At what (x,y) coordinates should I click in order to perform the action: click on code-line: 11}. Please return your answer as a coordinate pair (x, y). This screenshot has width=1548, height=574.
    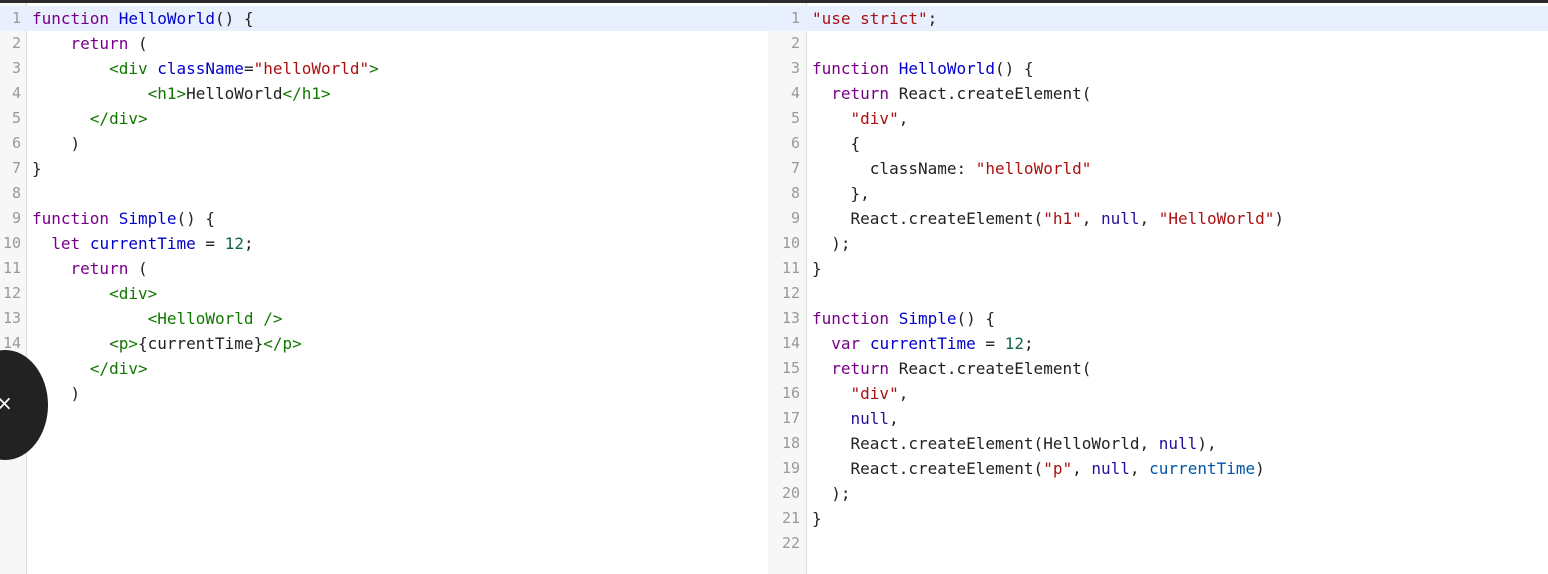
    Looking at the image, I should click on (1158, 268).